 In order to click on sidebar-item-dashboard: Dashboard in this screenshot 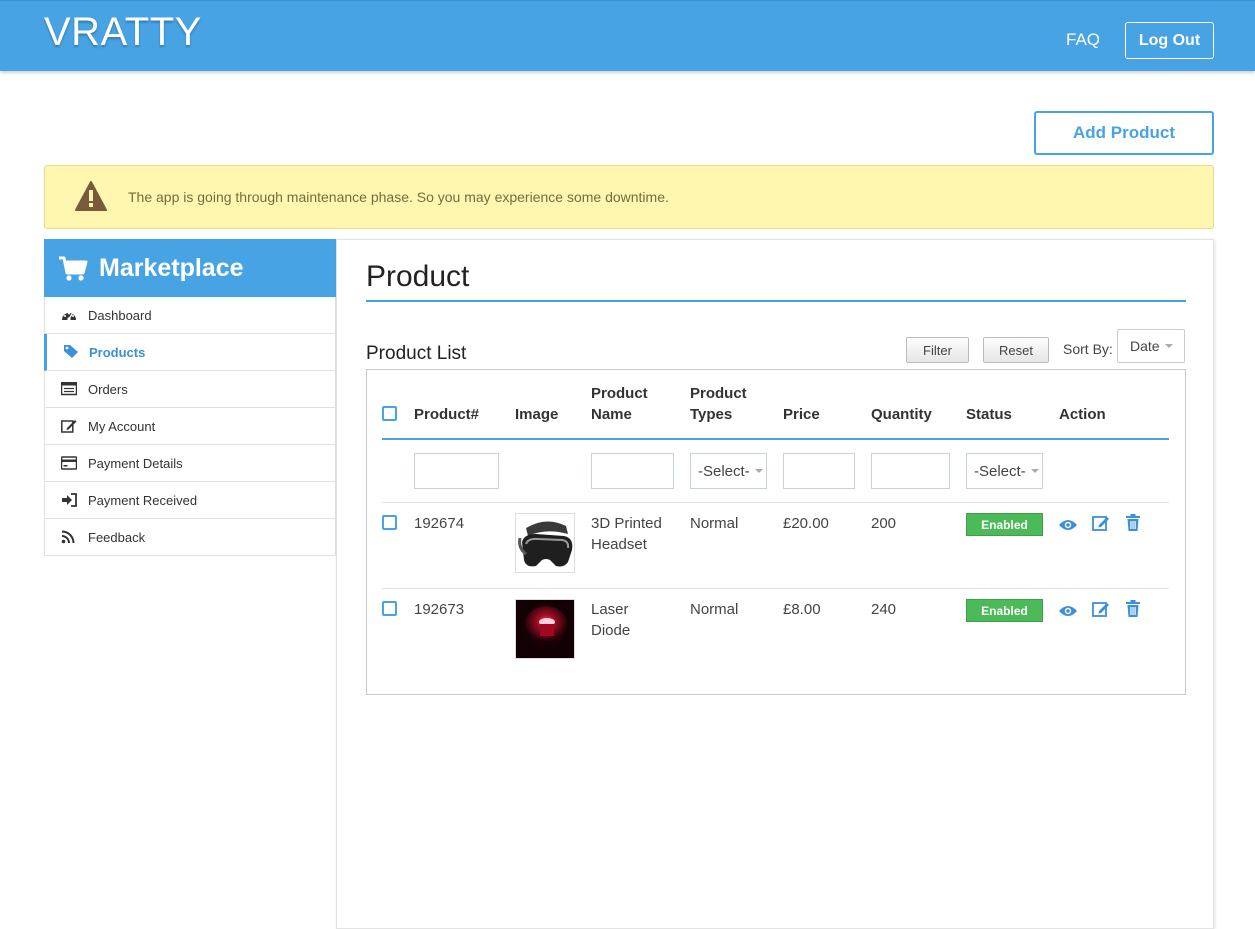, I will do `click(190, 315)`.